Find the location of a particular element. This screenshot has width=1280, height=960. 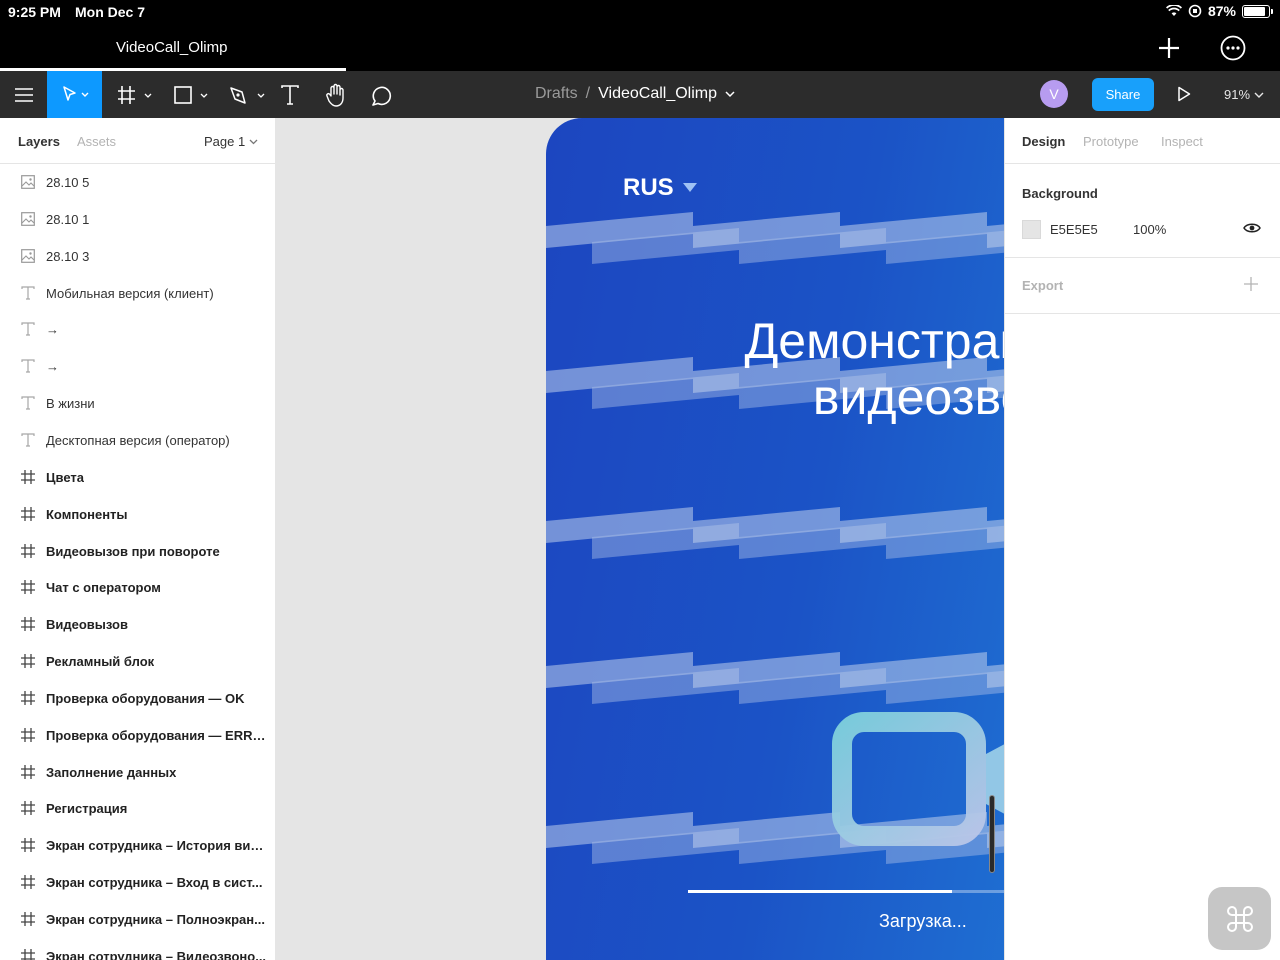

export-title: Export is located at coordinates (1043, 285).